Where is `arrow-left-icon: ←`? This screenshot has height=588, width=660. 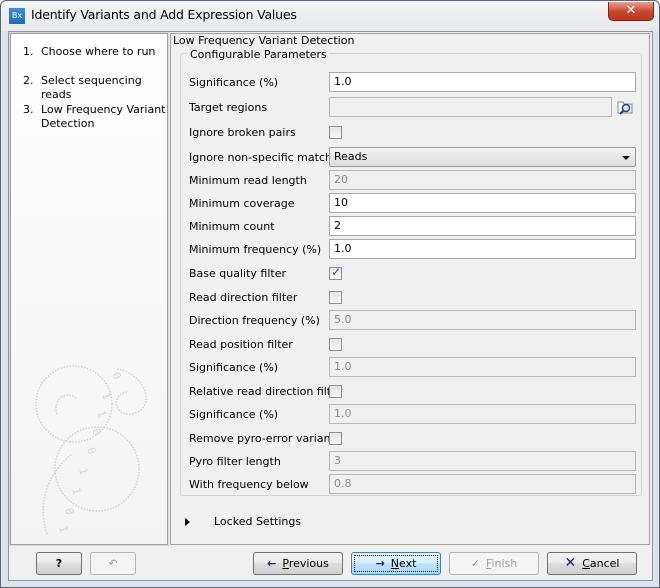 arrow-left-icon: ← is located at coordinates (272, 563).